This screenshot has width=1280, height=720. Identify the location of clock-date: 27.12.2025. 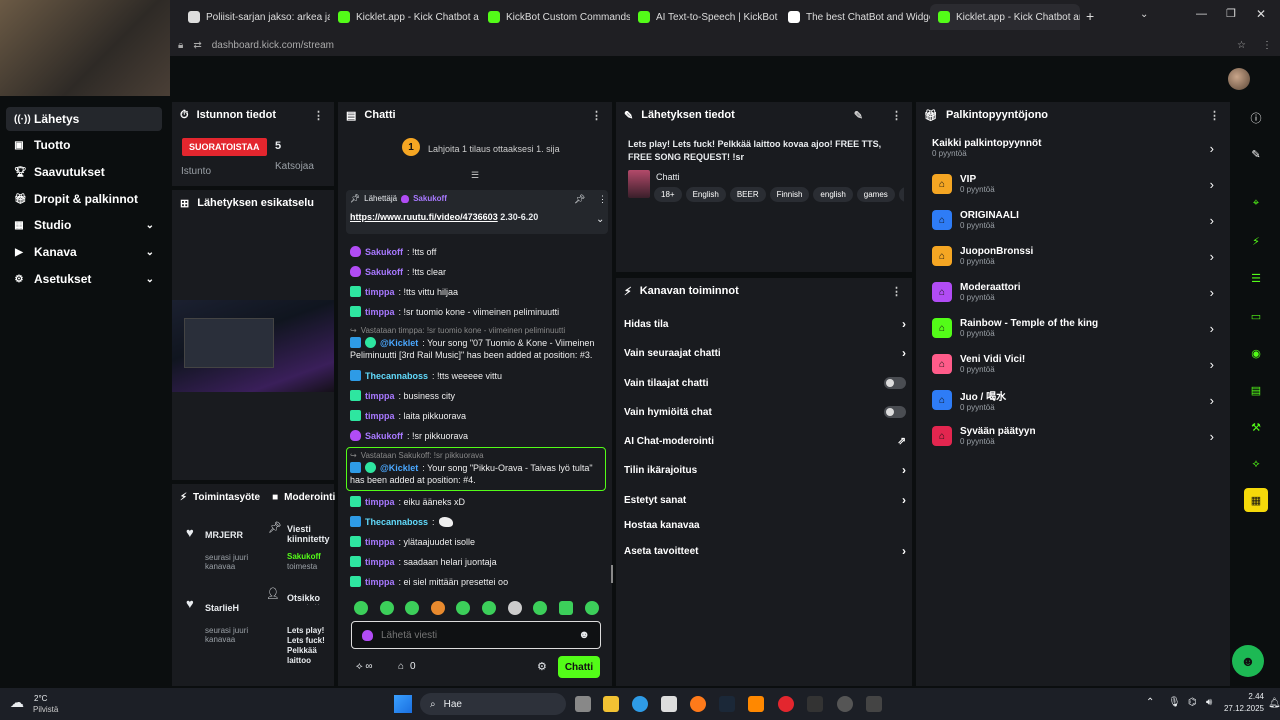
(1243, 708).